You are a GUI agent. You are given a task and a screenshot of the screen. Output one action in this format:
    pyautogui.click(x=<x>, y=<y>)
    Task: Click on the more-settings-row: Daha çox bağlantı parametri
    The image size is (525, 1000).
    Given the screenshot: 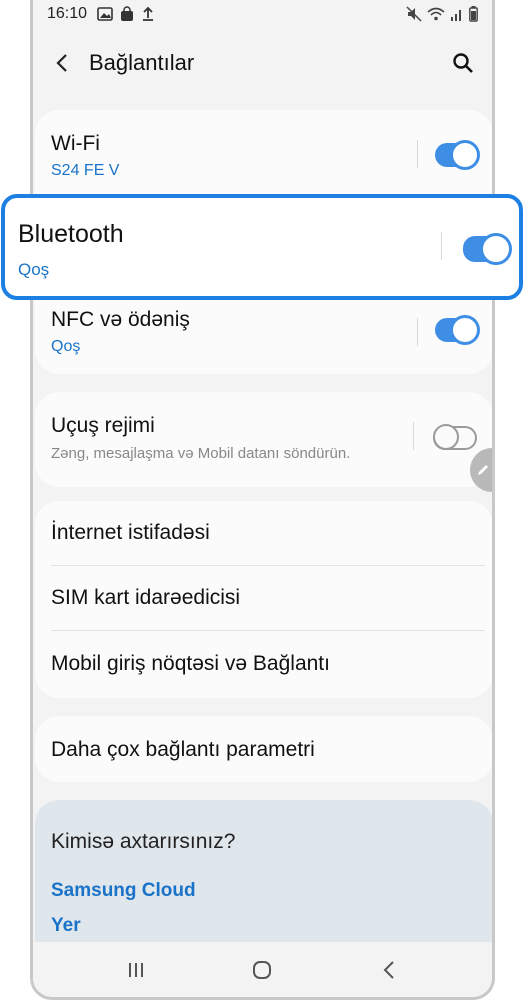 What is the action you would take?
    pyautogui.click(x=263, y=749)
    